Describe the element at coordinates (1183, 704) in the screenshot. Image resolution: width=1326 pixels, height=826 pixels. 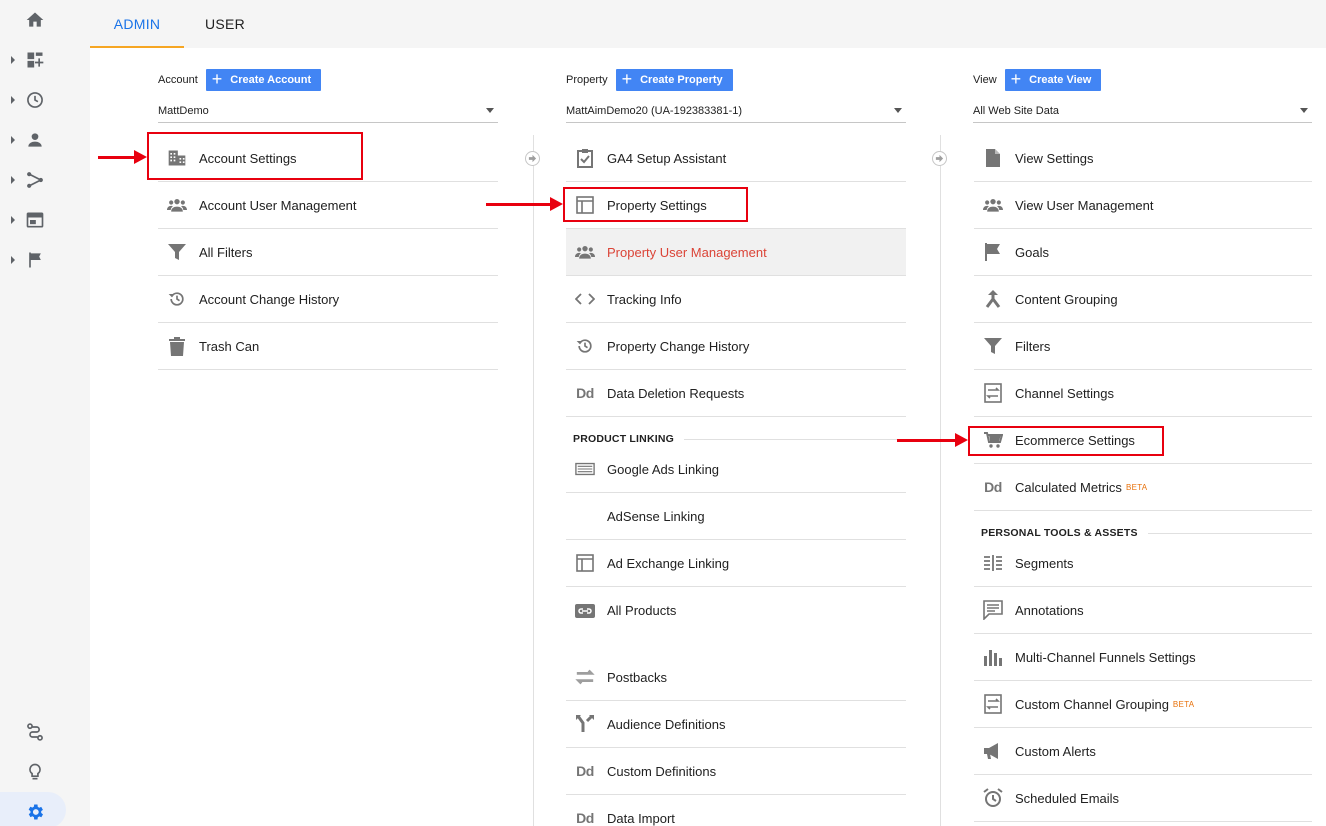
I see `beta-badge: BETA` at that location.